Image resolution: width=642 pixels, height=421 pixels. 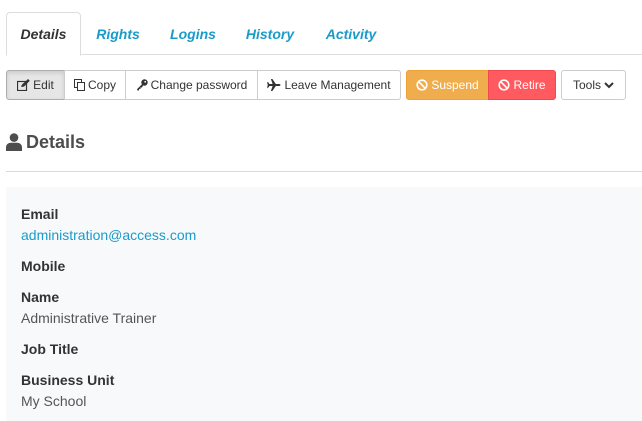 I want to click on copy-button: Copy, so click(x=95, y=85).